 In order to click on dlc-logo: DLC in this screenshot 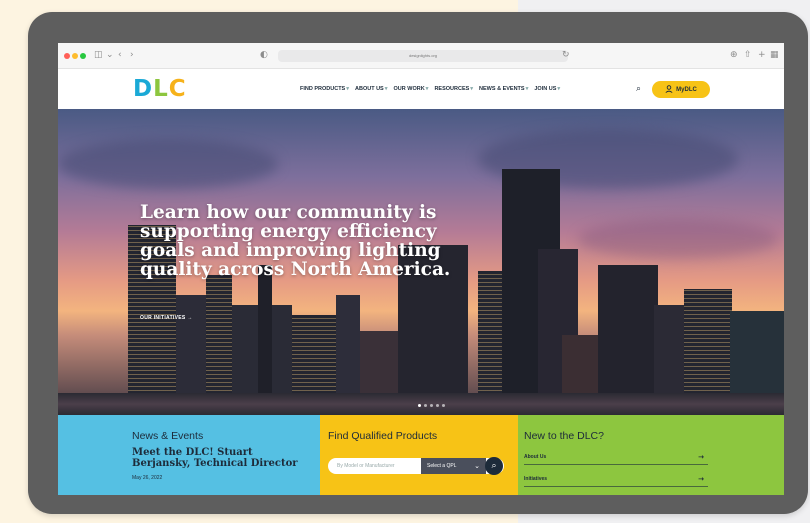, I will do `click(160, 89)`.